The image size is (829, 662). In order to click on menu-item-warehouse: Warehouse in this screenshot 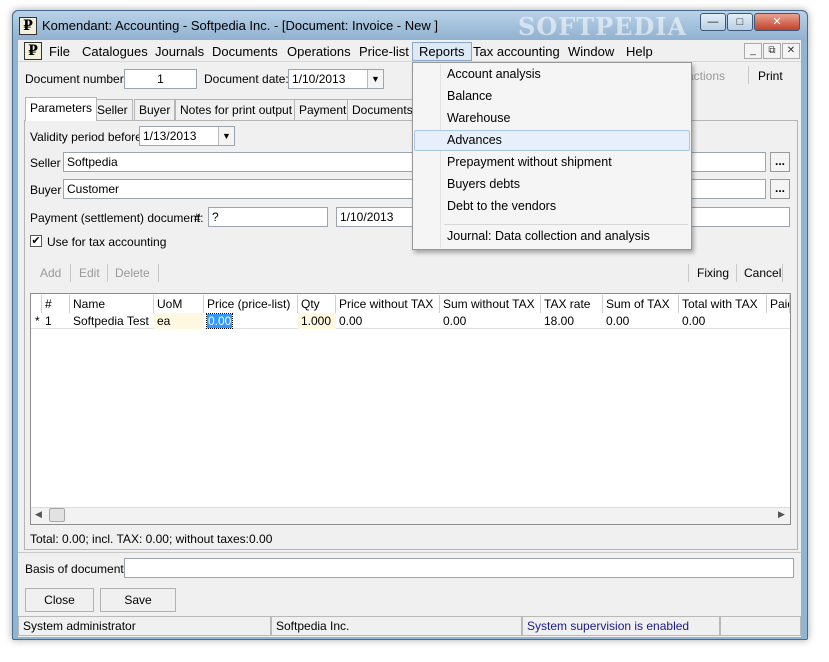, I will do `click(552, 118)`.